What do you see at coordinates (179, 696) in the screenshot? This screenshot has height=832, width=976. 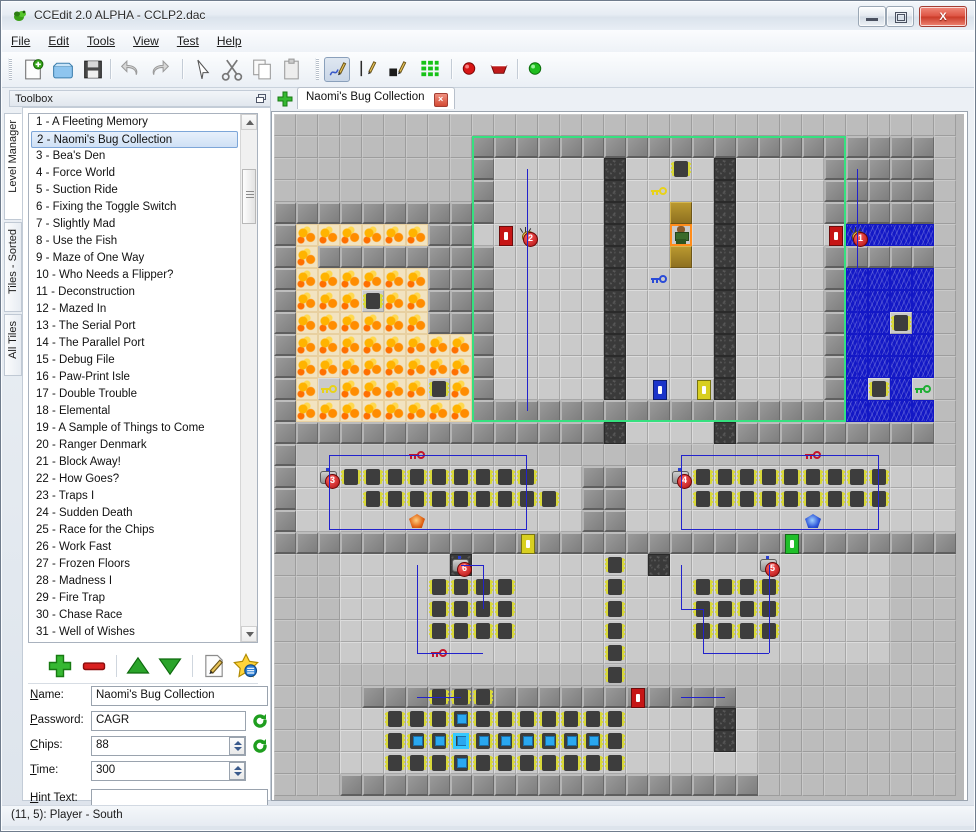 I see `name-input: Naomi's Bug Collection` at bounding box center [179, 696].